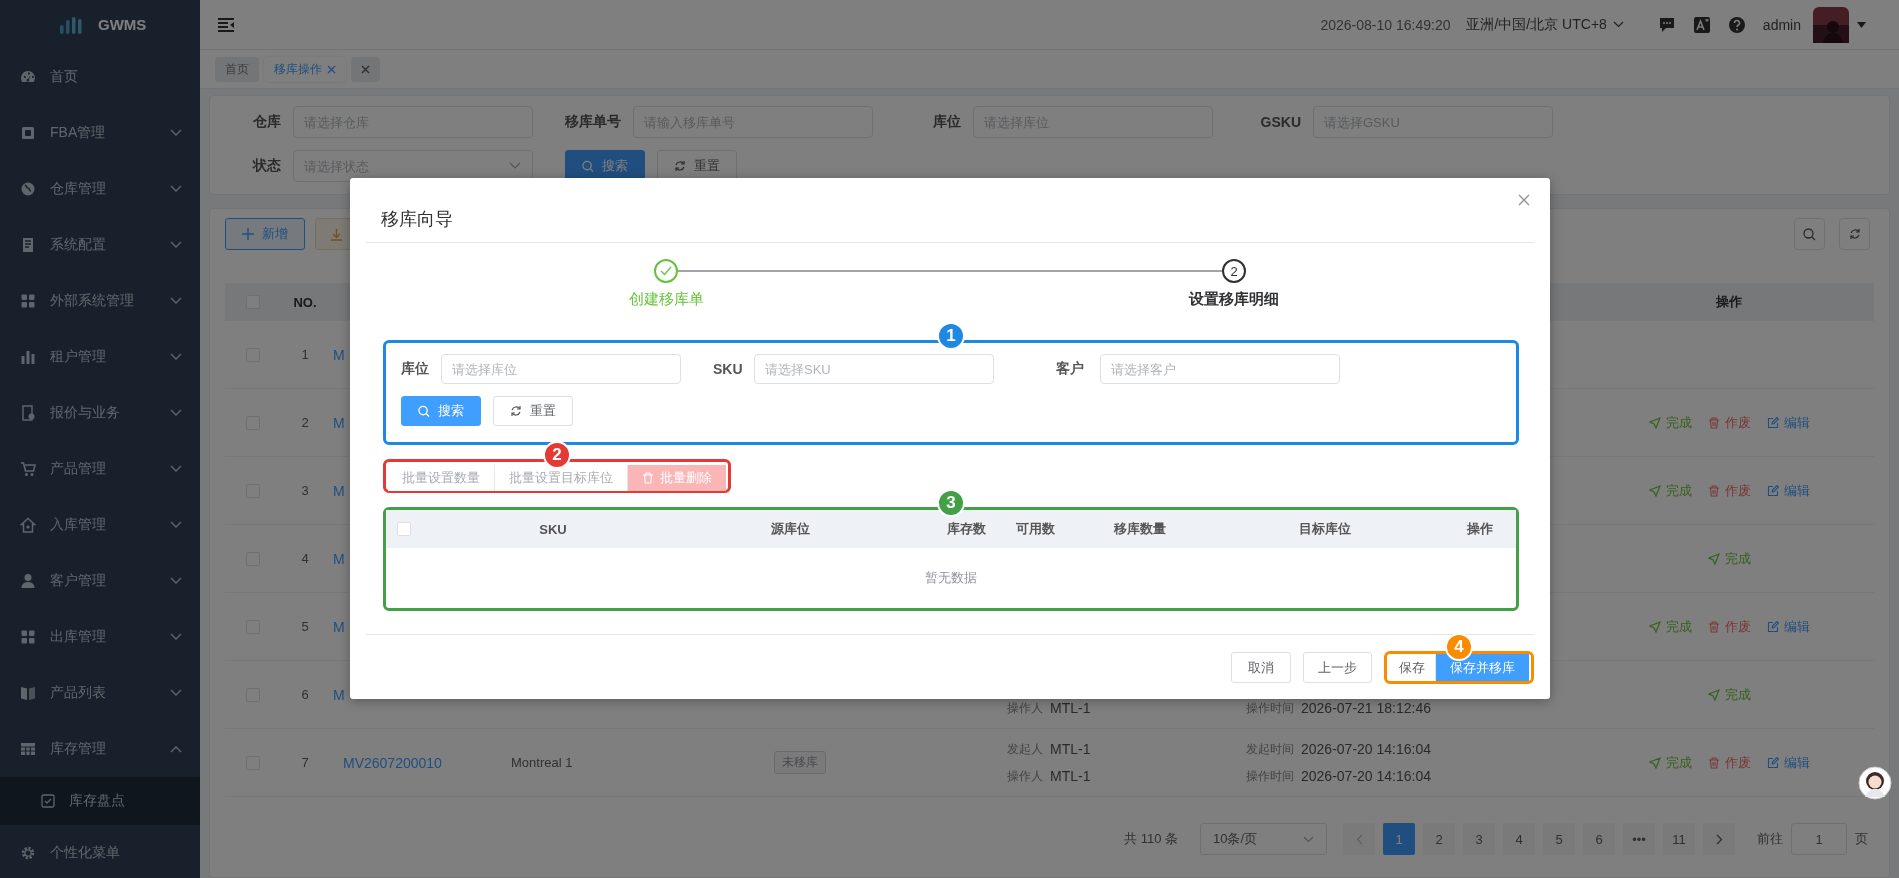 The width and height of the screenshot is (1899, 878). What do you see at coordinates (100, 851) in the screenshot?
I see `menu-item: 个性化菜单` at bounding box center [100, 851].